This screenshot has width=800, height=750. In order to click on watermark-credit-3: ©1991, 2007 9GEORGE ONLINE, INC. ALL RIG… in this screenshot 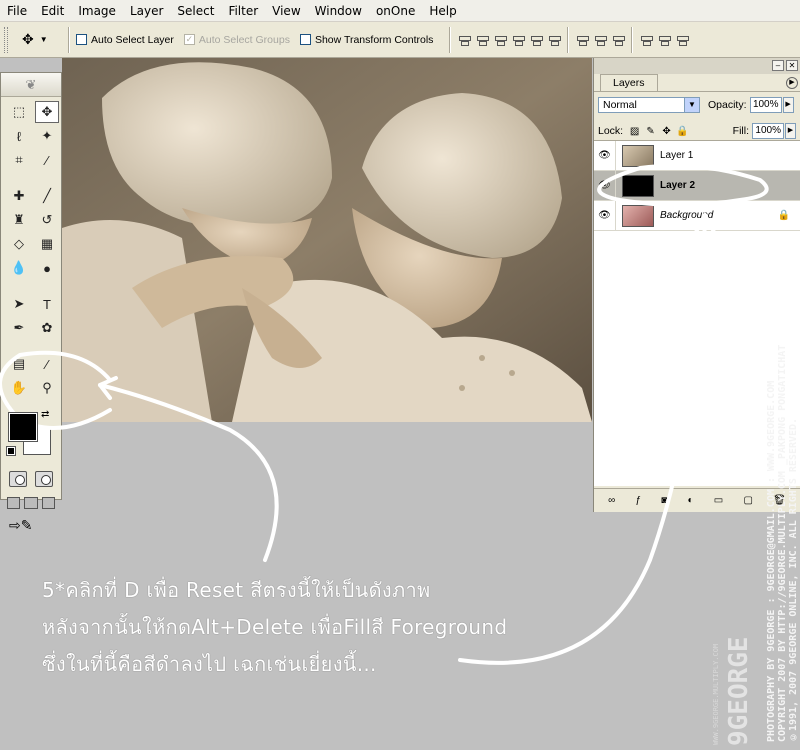, I will do `click(793, 579)`.